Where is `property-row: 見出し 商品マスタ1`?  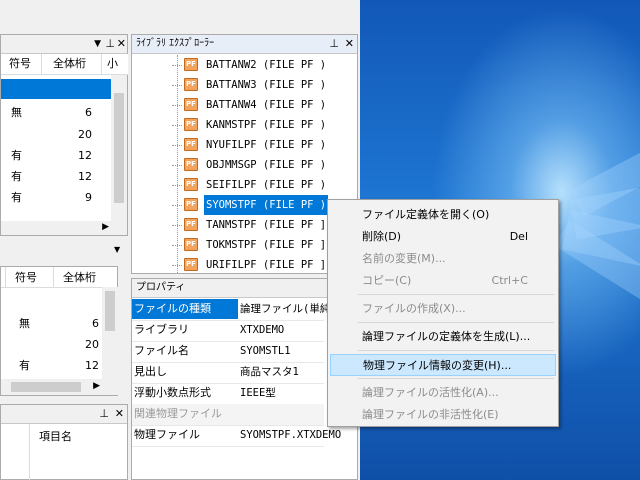
property-row: 見出し 商品マスタ1 is located at coordinates (228, 373).